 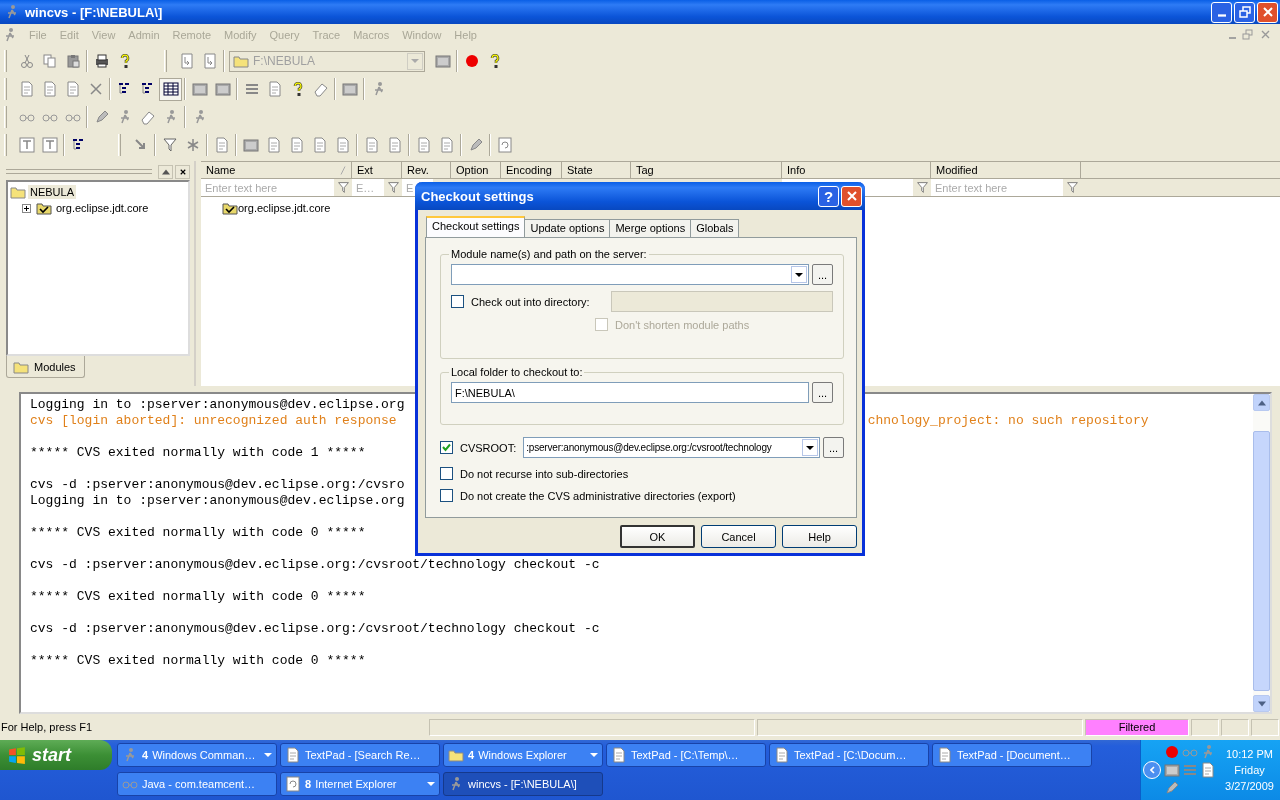 What do you see at coordinates (530, 301) in the screenshot?
I see `checkbox-label: Check out into directory:` at bounding box center [530, 301].